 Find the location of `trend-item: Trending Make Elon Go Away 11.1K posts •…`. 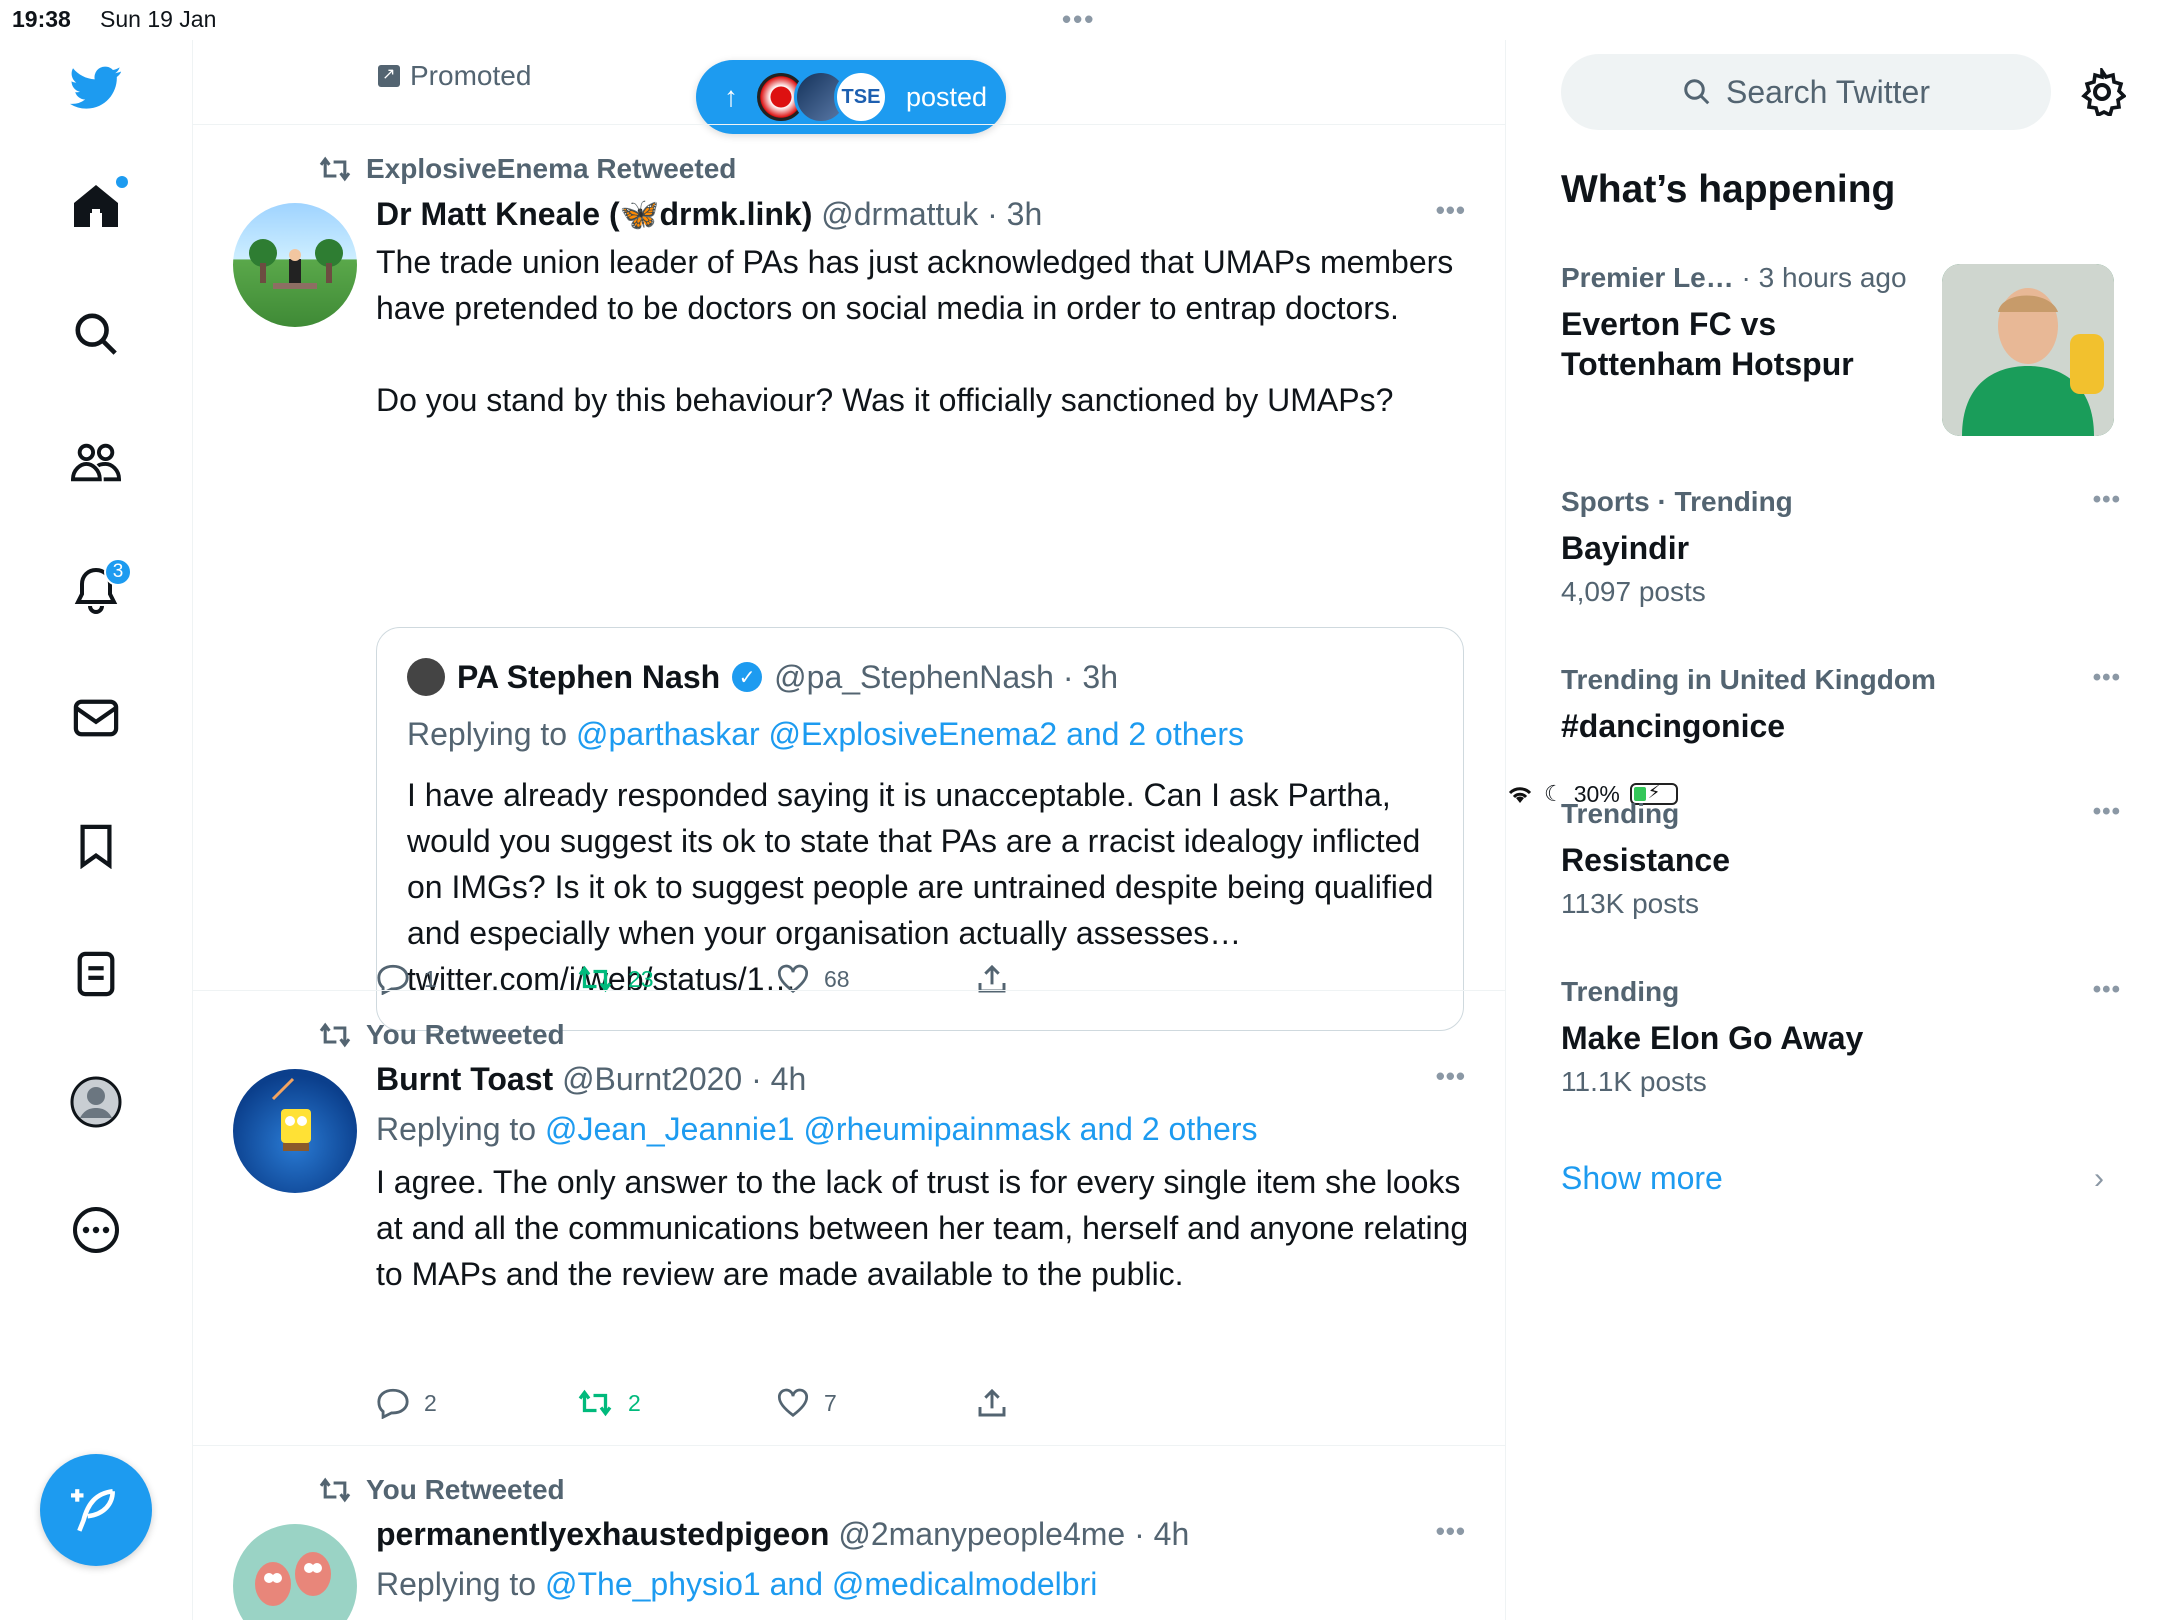

trend-item: Trending Make Elon Go Away 11.1K posts •… is located at coordinates (1841, 1037).